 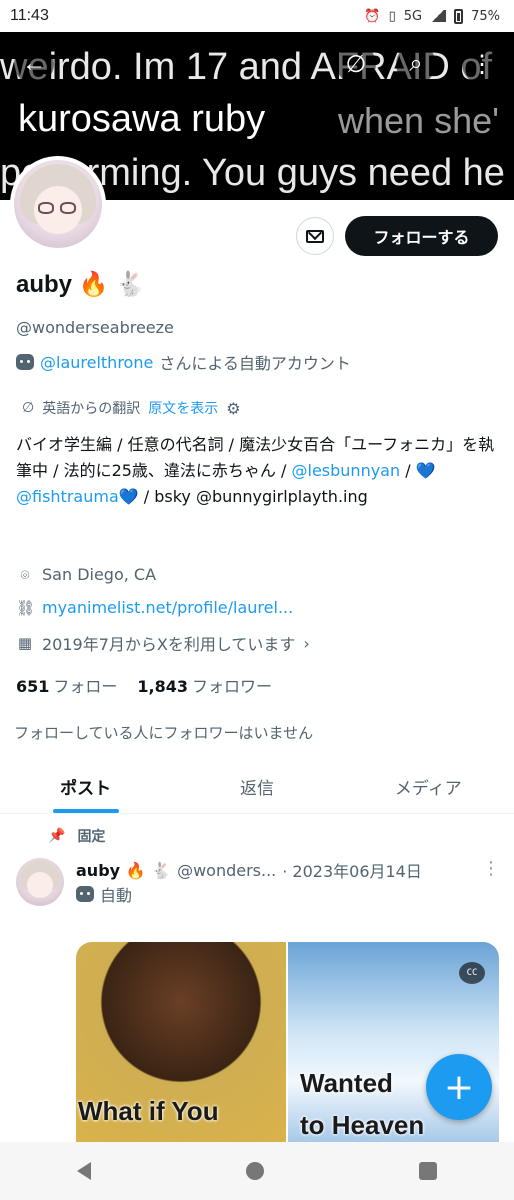 What do you see at coordinates (91, 837) in the screenshot?
I see `pinned-label: 固定` at bounding box center [91, 837].